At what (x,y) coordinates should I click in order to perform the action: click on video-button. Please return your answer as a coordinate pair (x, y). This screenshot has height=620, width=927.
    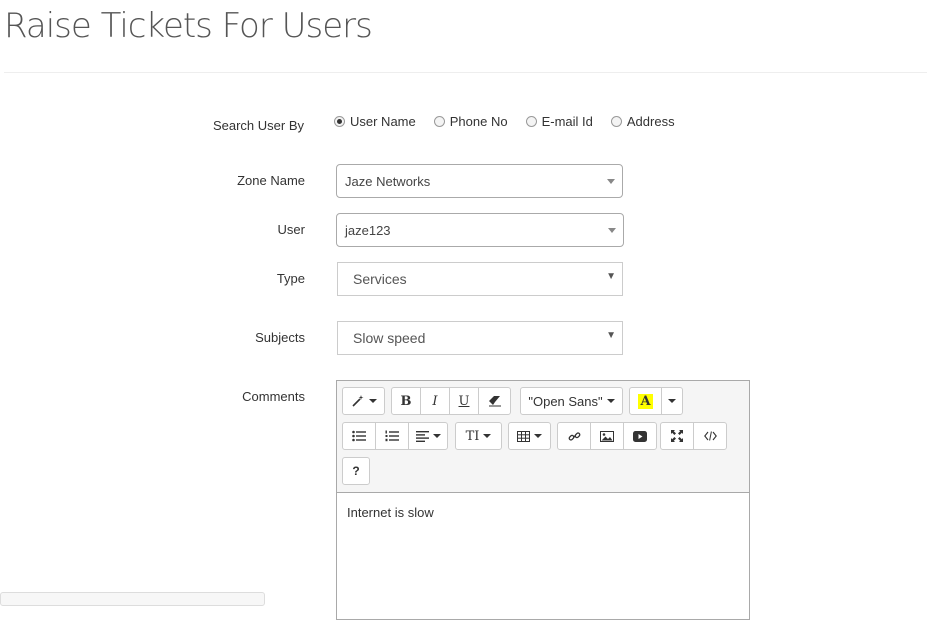
    Looking at the image, I should click on (640, 436).